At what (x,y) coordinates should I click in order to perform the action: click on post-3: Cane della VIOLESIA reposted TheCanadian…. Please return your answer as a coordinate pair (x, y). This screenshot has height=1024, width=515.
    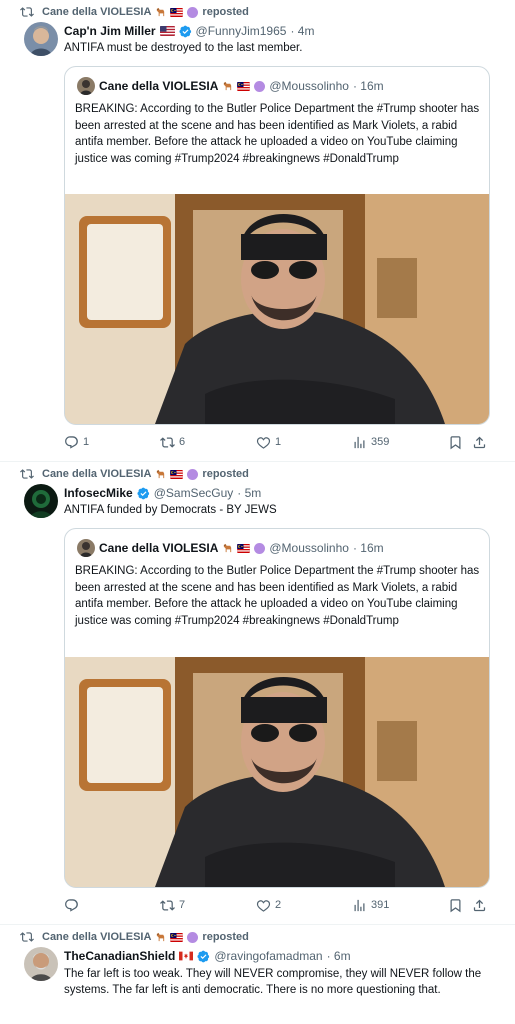
    Looking at the image, I should click on (257, 974).